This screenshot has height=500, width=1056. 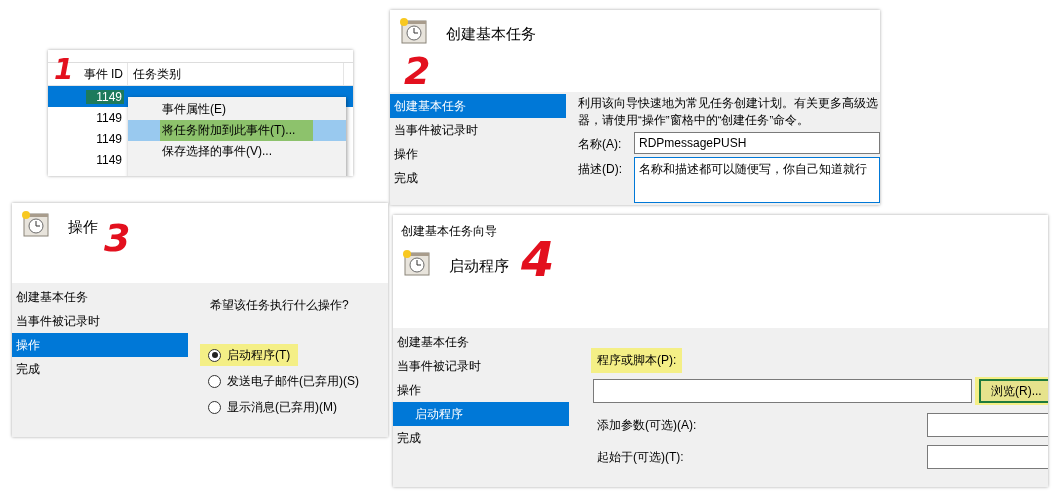 What do you see at coordinates (449, 231) in the screenshot?
I see `window-title: 创建基本任务向导` at bounding box center [449, 231].